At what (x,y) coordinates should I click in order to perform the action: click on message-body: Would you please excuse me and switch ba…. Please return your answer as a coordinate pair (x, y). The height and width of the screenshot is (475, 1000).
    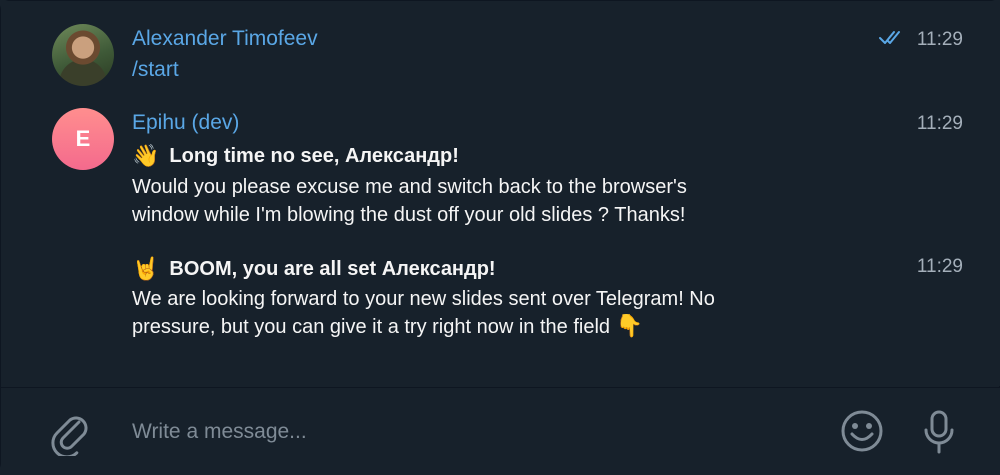
    Looking at the image, I should click on (492, 201).